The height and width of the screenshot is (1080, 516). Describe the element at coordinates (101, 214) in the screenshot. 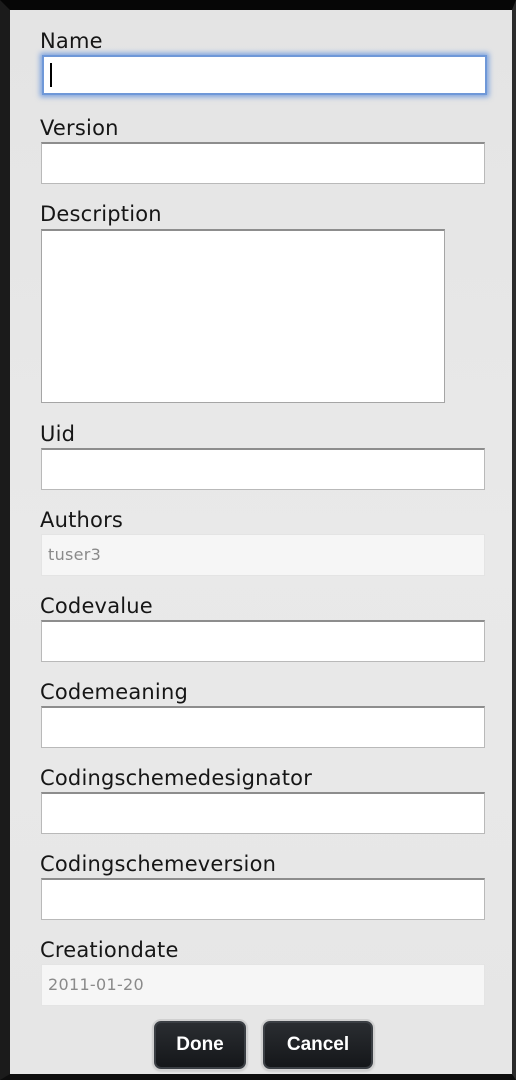

I see `description-label: Description` at that location.